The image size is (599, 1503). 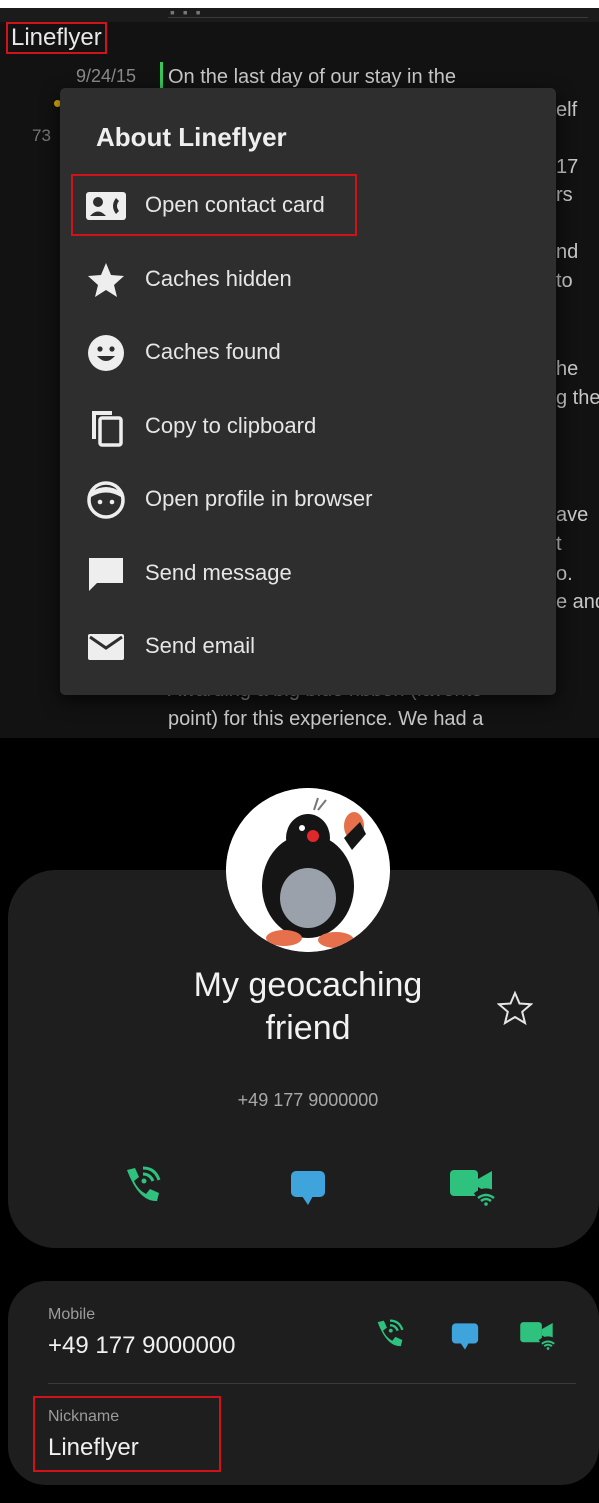 I want to click on mobile-number: +49 177 9000000, so click(x=142, y=1346).